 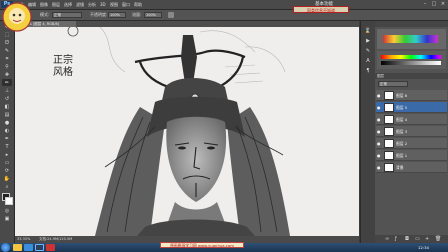 I want to click on navigator-panel, so click(x=411, y=39).